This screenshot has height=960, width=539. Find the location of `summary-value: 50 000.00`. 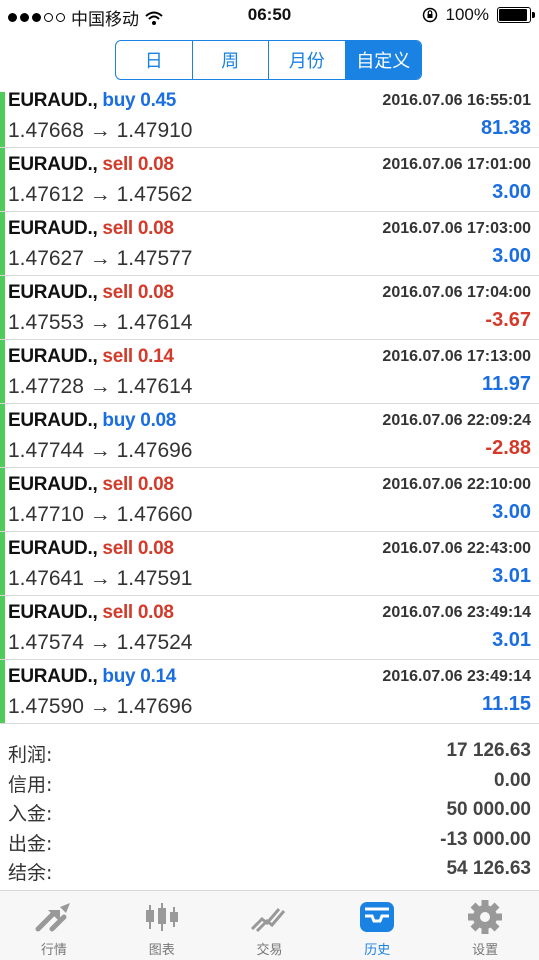

summary-value: 50 000.00 is located at coordinates (488, 809).